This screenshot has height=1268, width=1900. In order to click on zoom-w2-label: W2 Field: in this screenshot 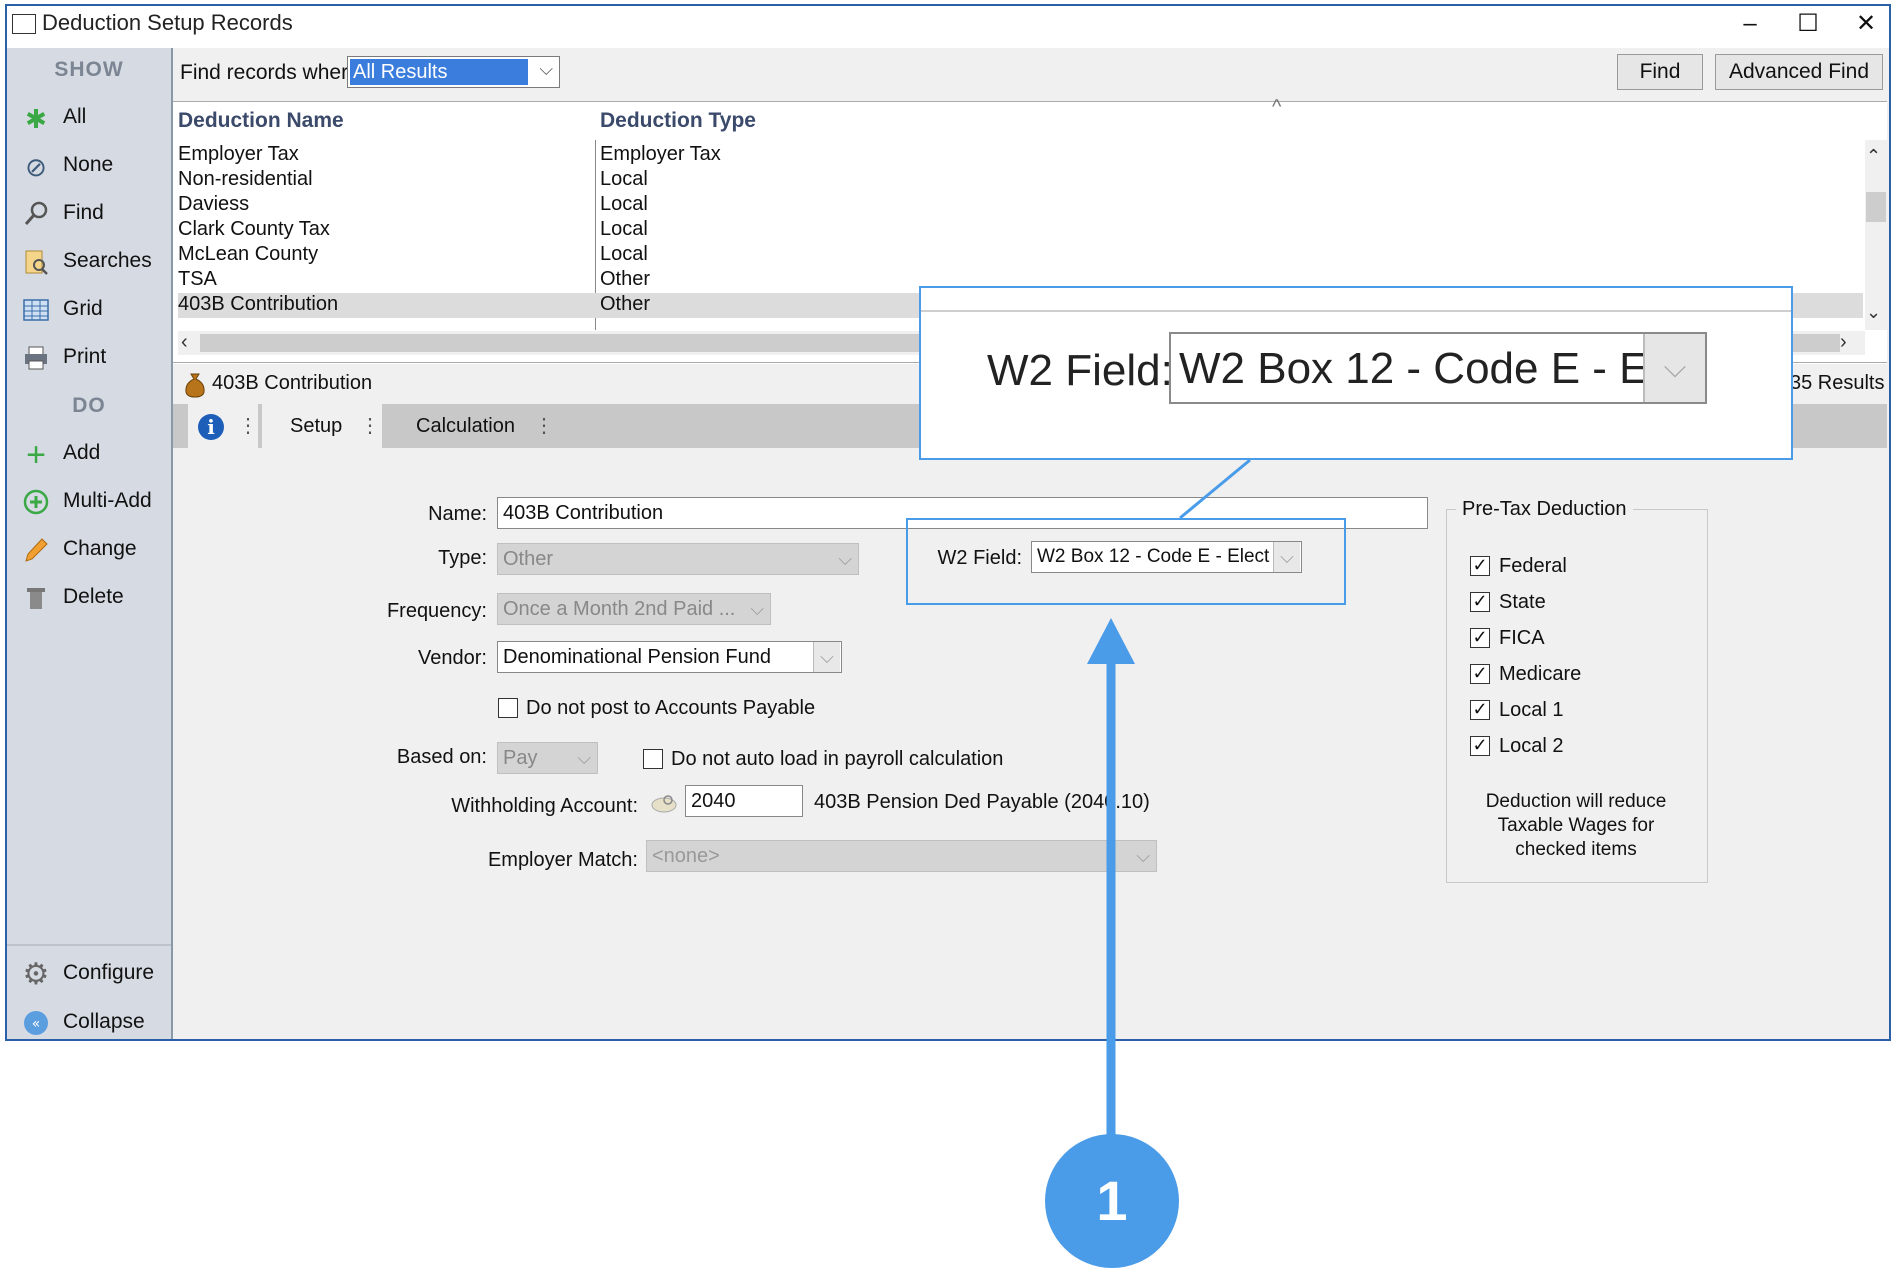, I will do `click(1080, 370)`.